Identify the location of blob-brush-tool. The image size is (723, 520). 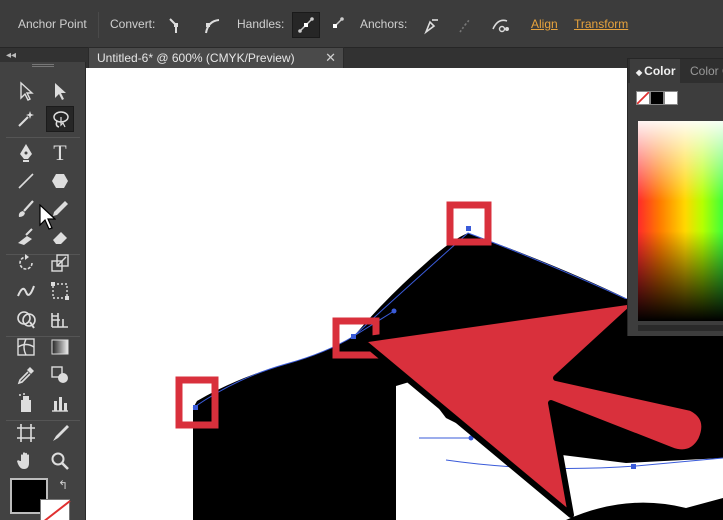
(26, 237).